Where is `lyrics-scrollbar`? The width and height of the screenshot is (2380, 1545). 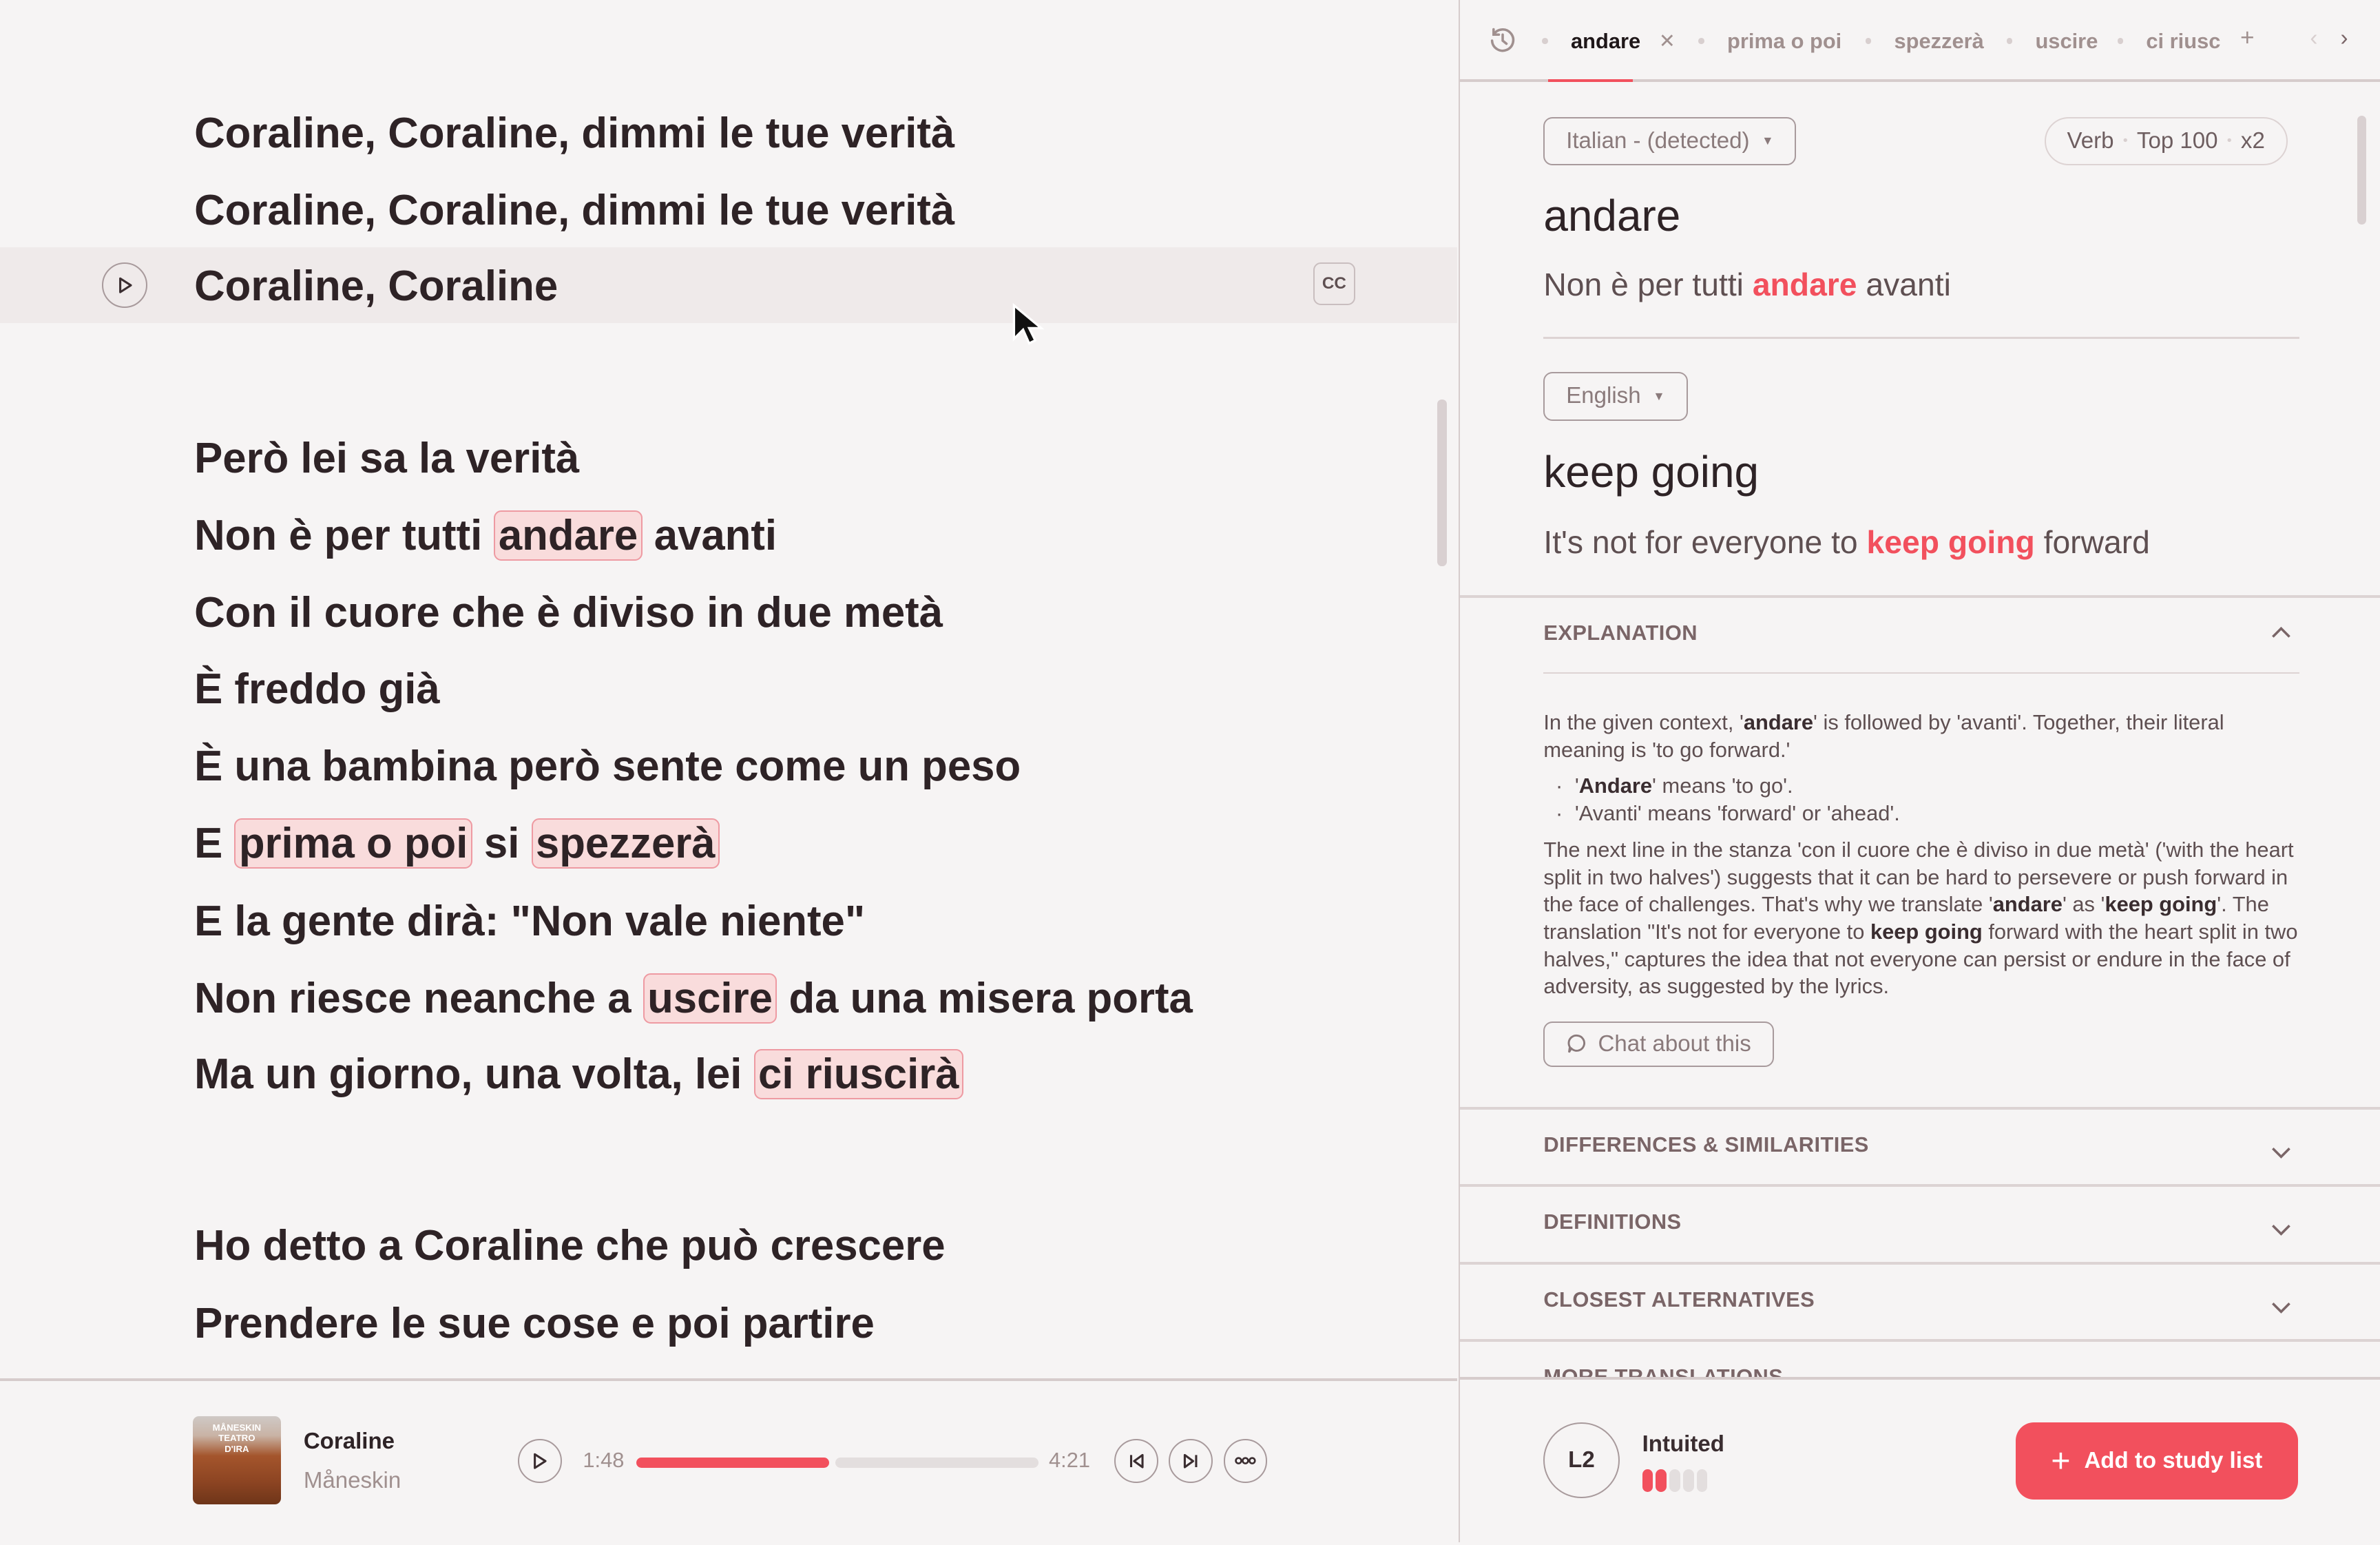
lyrics-scrollbar is located at coordinates (1442, 483).